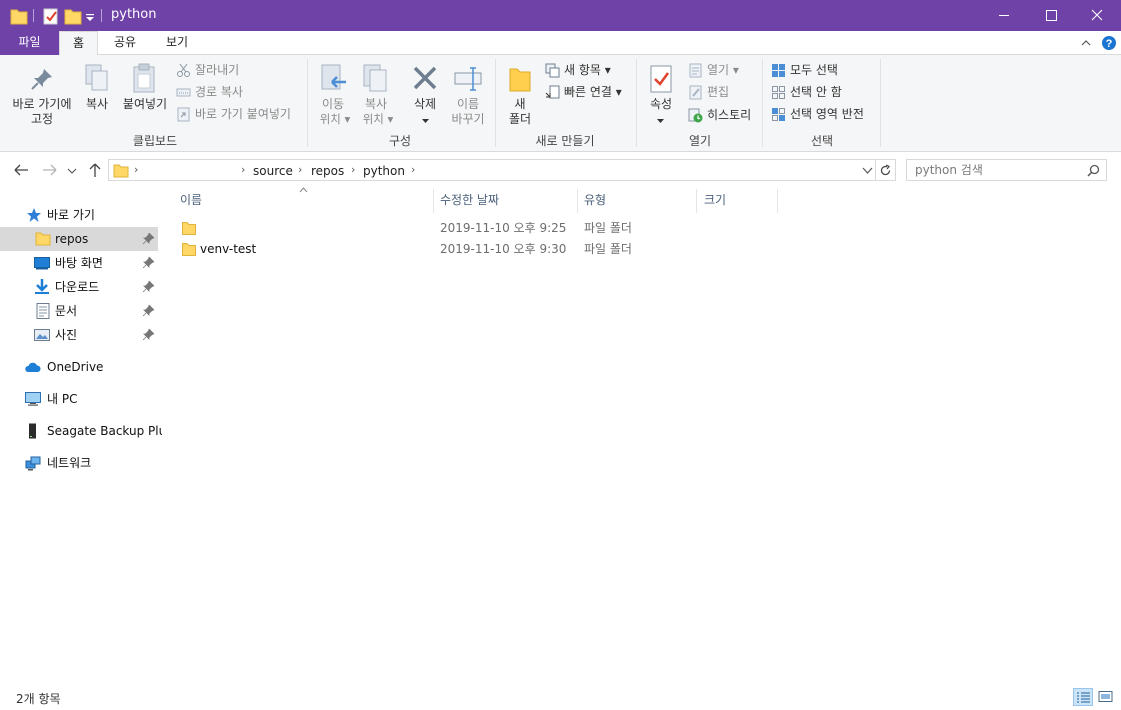  What do you see at coordinates (508, 200) in the screenshot?
I see `column-header-modified: 수정한 날짜` at bounding box center [508, 200].